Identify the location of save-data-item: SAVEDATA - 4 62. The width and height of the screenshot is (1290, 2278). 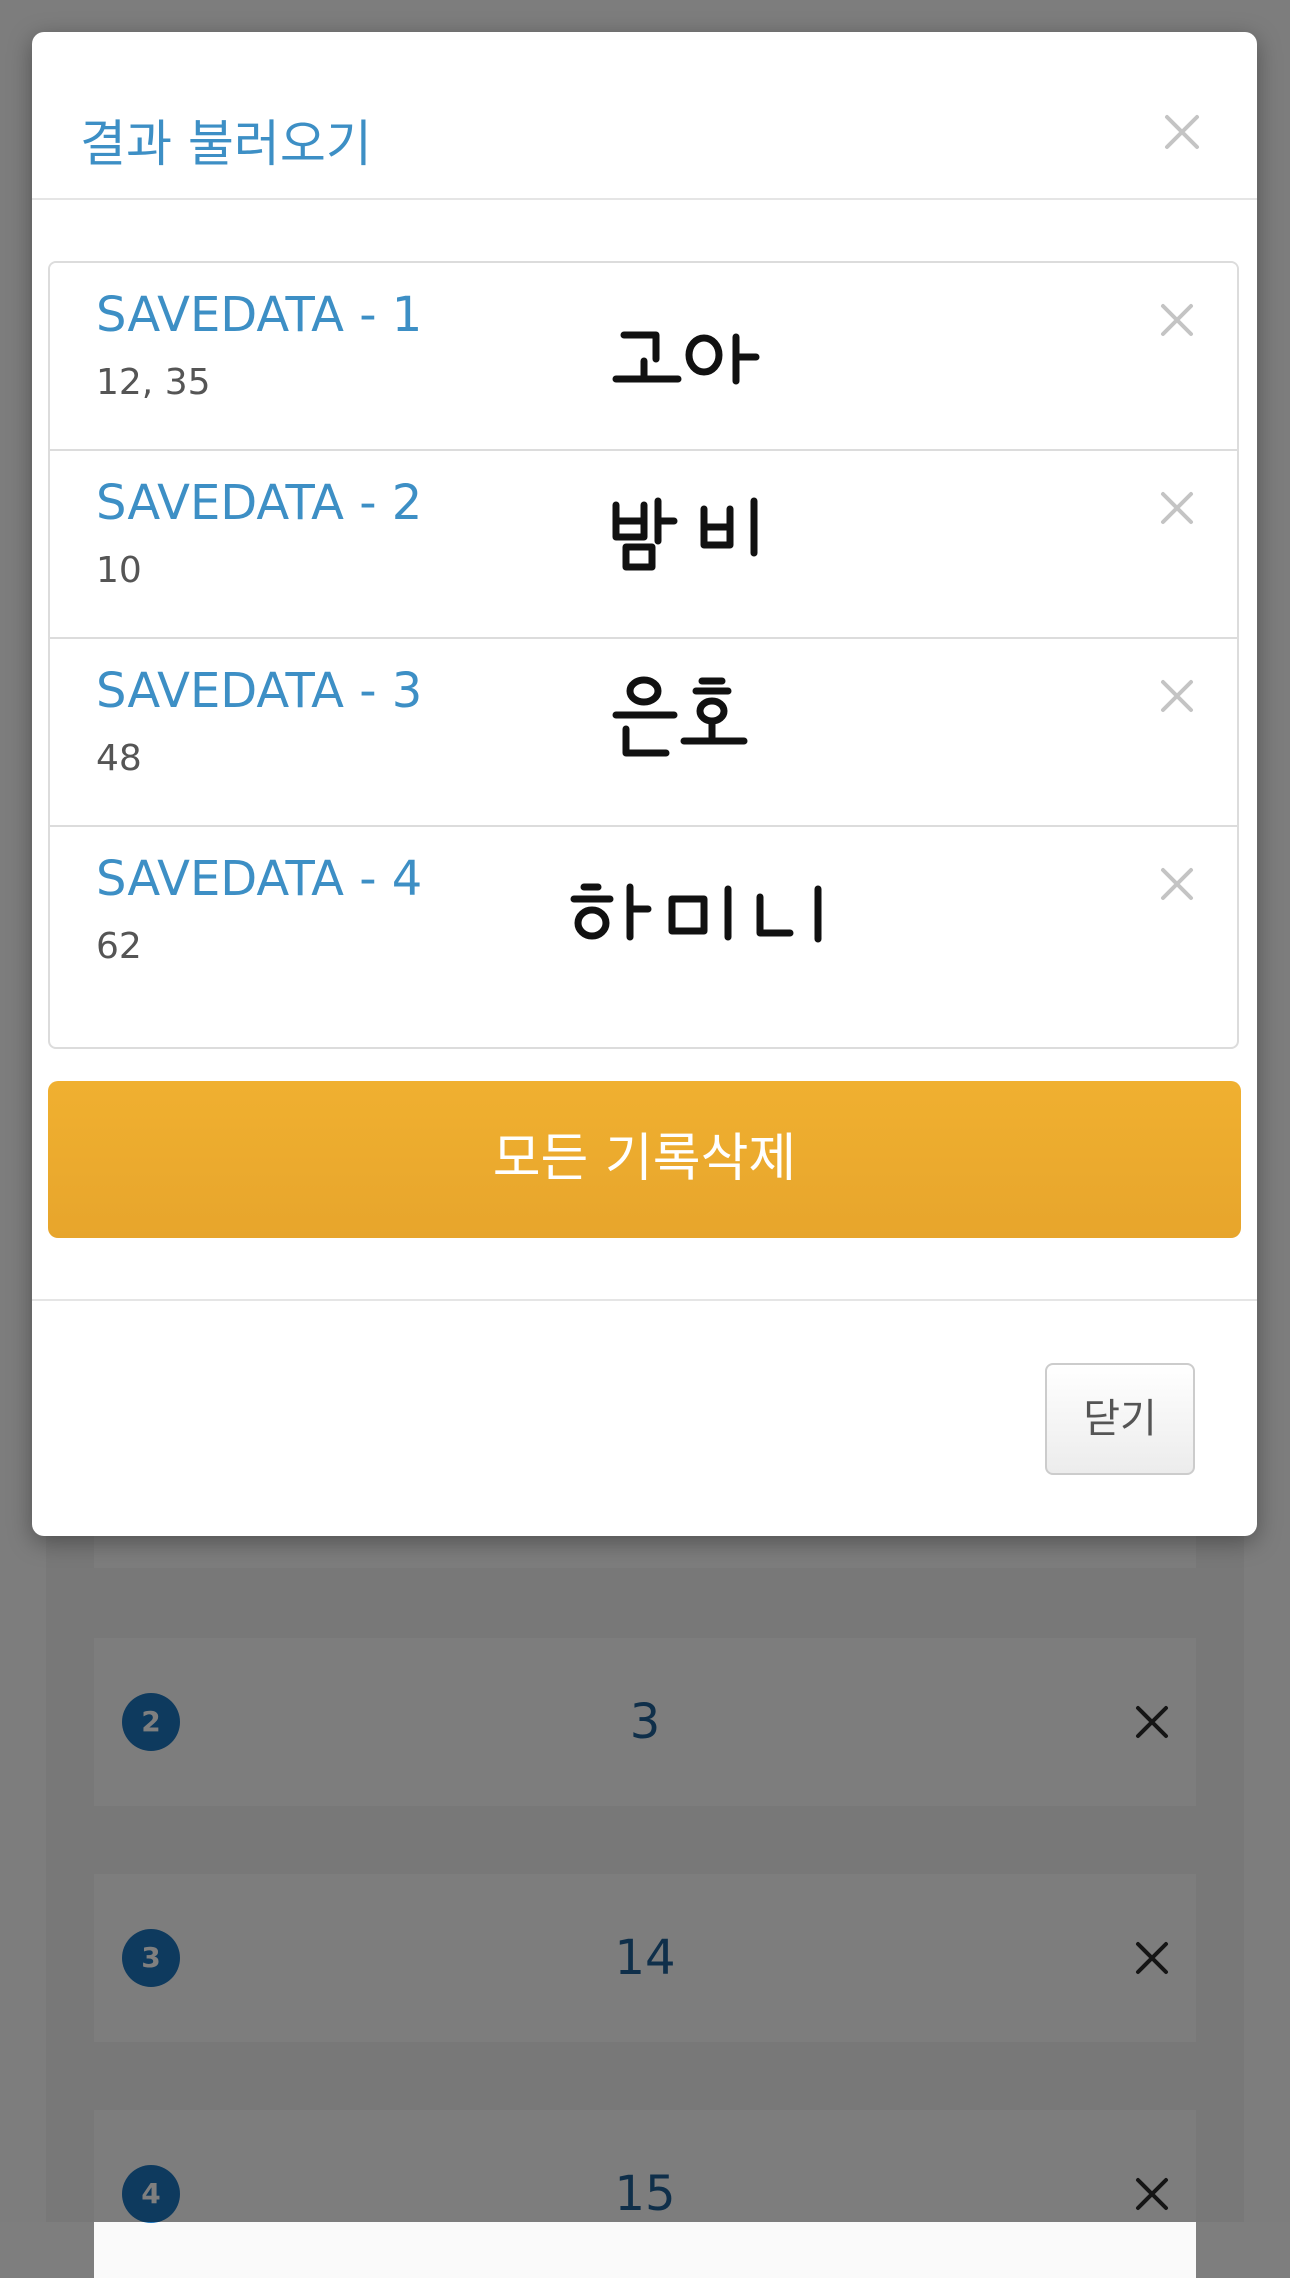
(643, 921).